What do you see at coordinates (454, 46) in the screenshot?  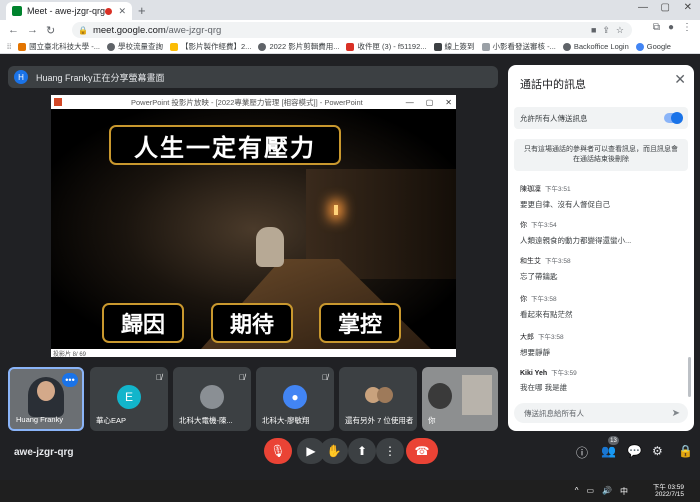 I see `bookmark-item: 線上簽到` at bounding box center [454, 46].